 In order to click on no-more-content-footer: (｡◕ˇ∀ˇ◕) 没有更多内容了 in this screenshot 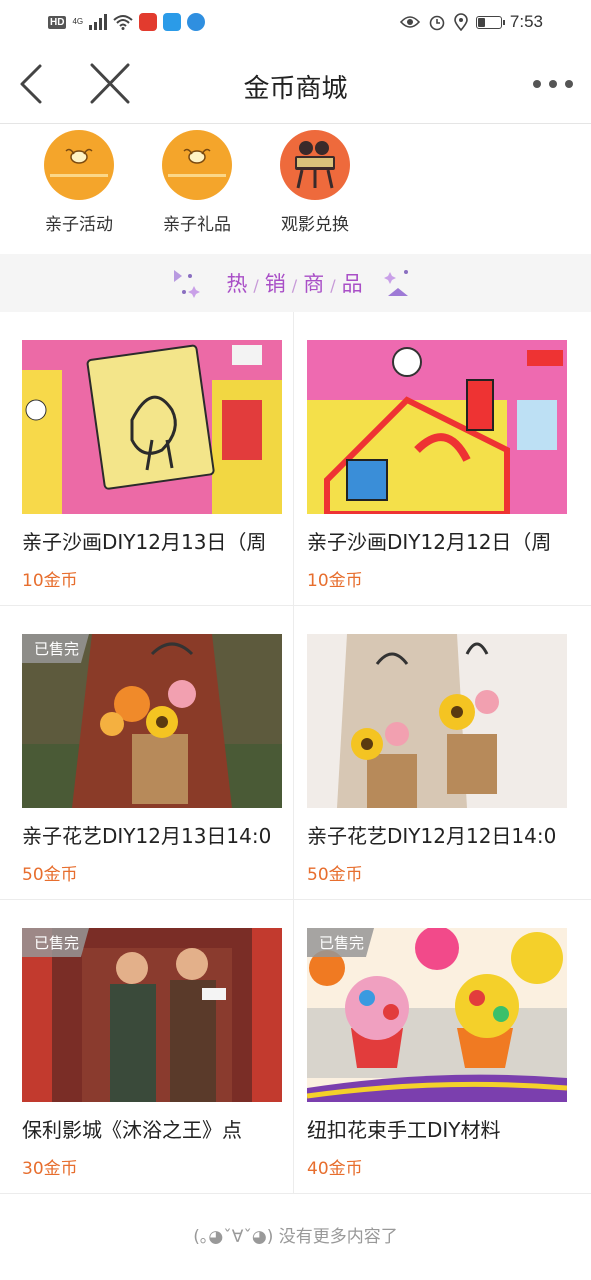, I will do `click(295, 1236)`.